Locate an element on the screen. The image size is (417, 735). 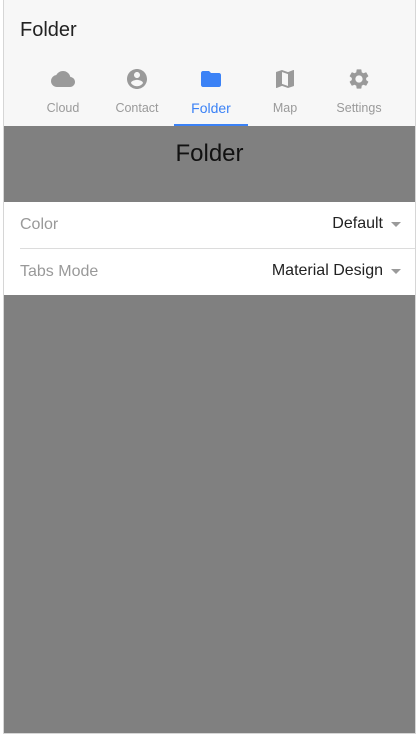
cloud-icon is located at coordinates (63, 79).